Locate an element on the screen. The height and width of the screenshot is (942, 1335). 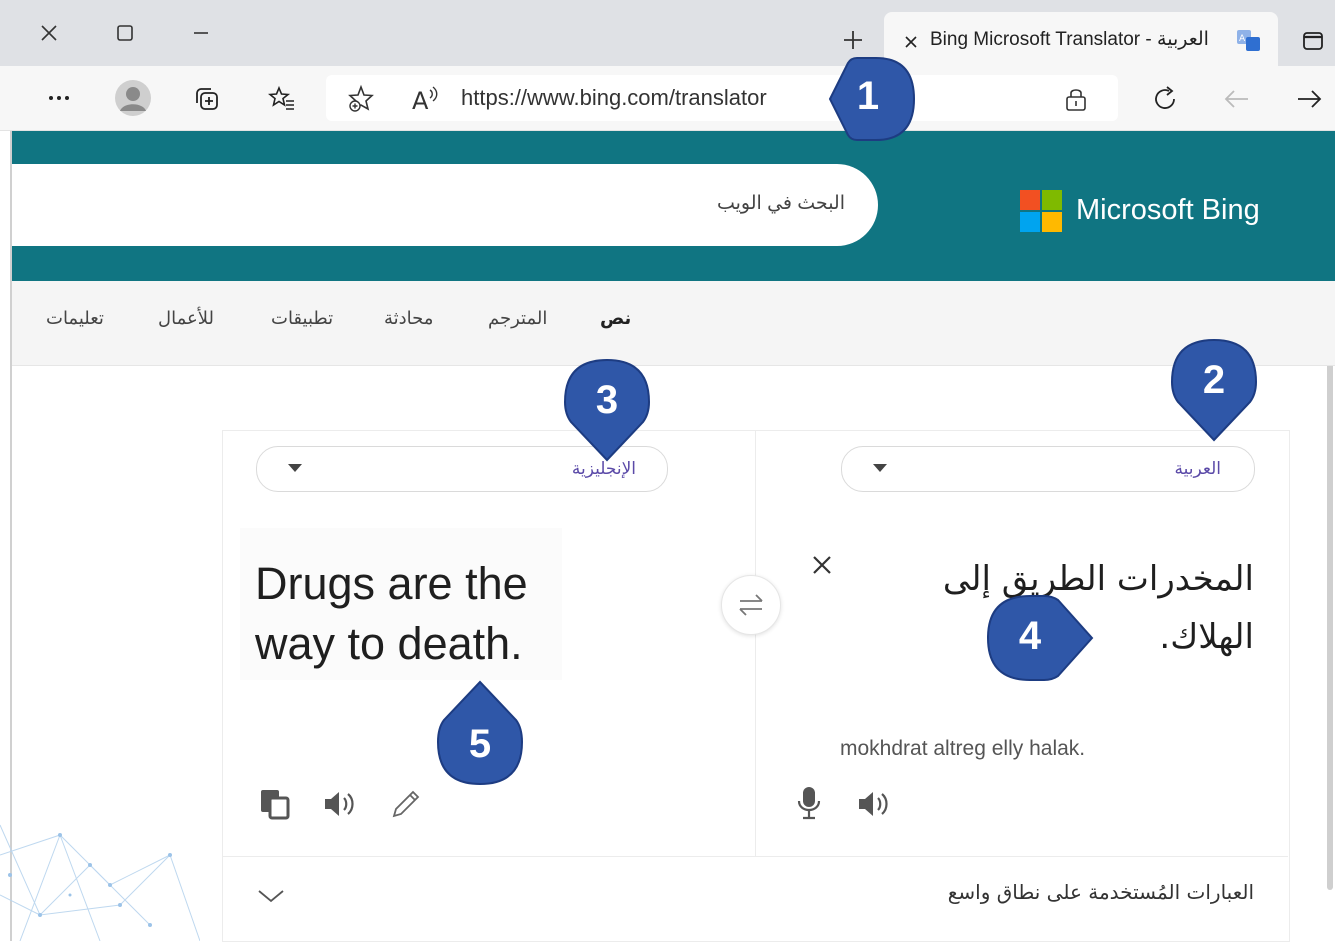
callout-4: 4 is located at coordinates (1041, 638).